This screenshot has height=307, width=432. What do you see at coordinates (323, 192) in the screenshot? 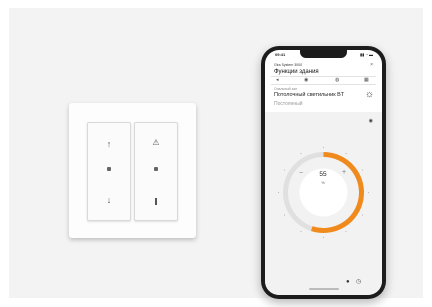
I see `brightness-dial` at bounding box center [323, 192].